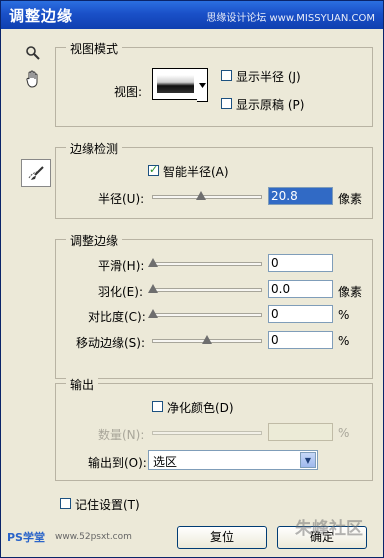  I want to click on shift-edge-label: 移动边缘(S):, so click(111, 343).